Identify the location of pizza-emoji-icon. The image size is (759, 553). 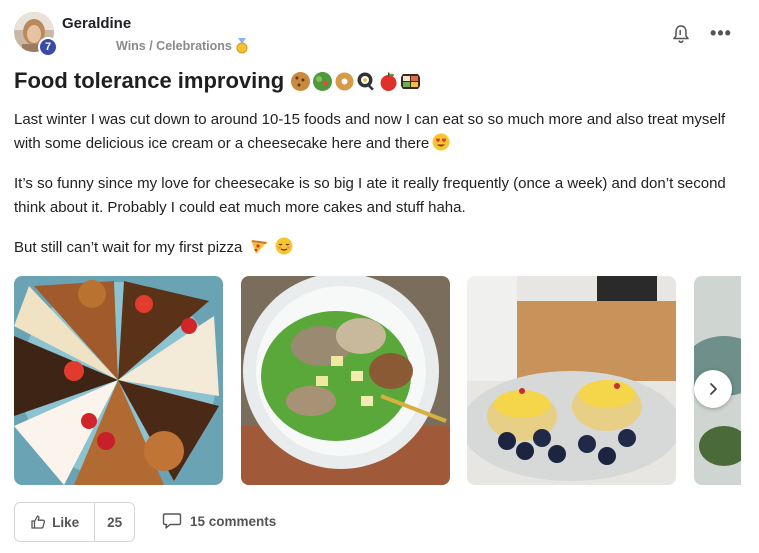
(258, 247).